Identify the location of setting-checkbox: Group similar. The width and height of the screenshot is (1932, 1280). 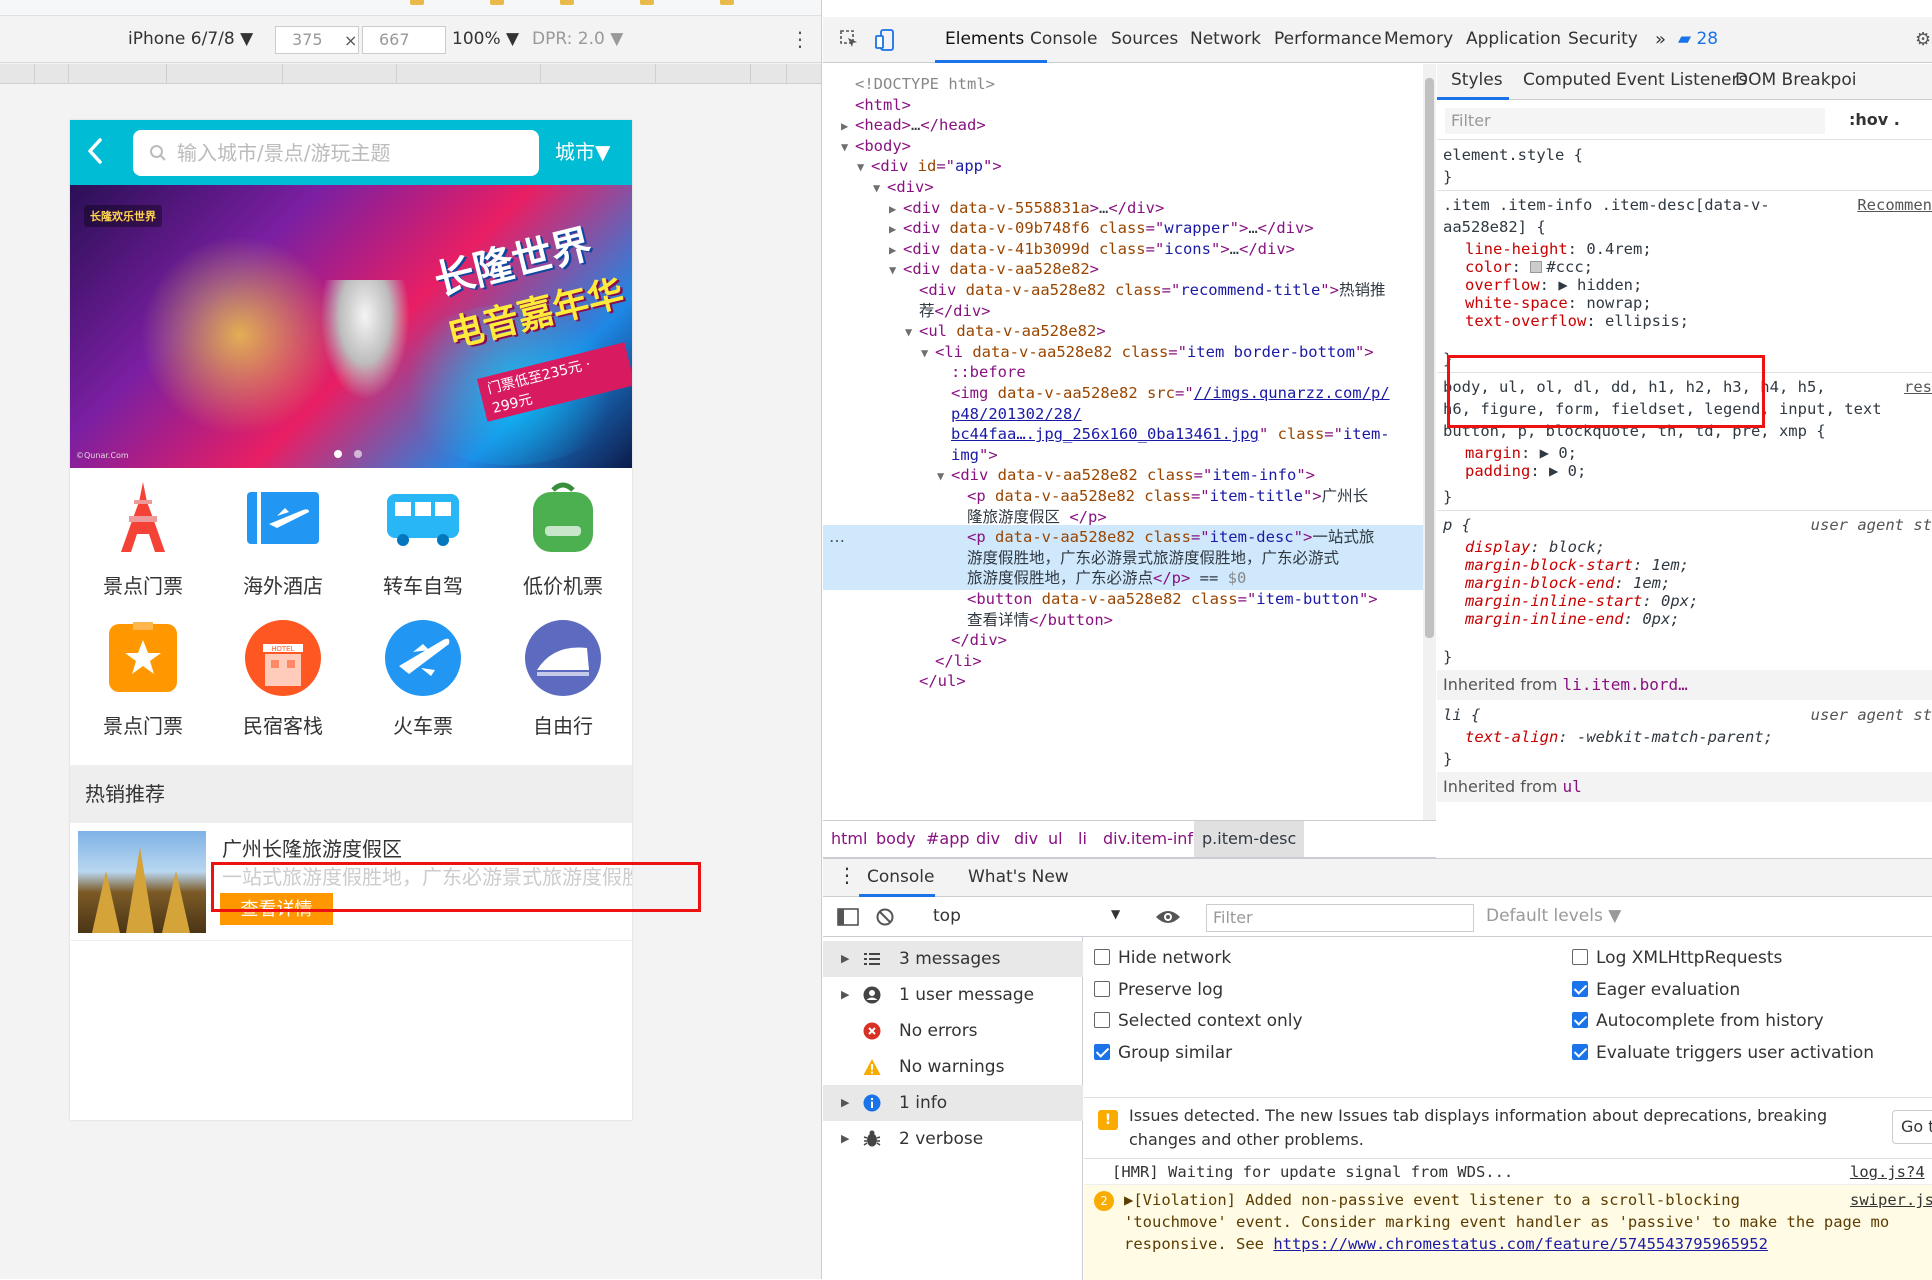
(1163, 1053).